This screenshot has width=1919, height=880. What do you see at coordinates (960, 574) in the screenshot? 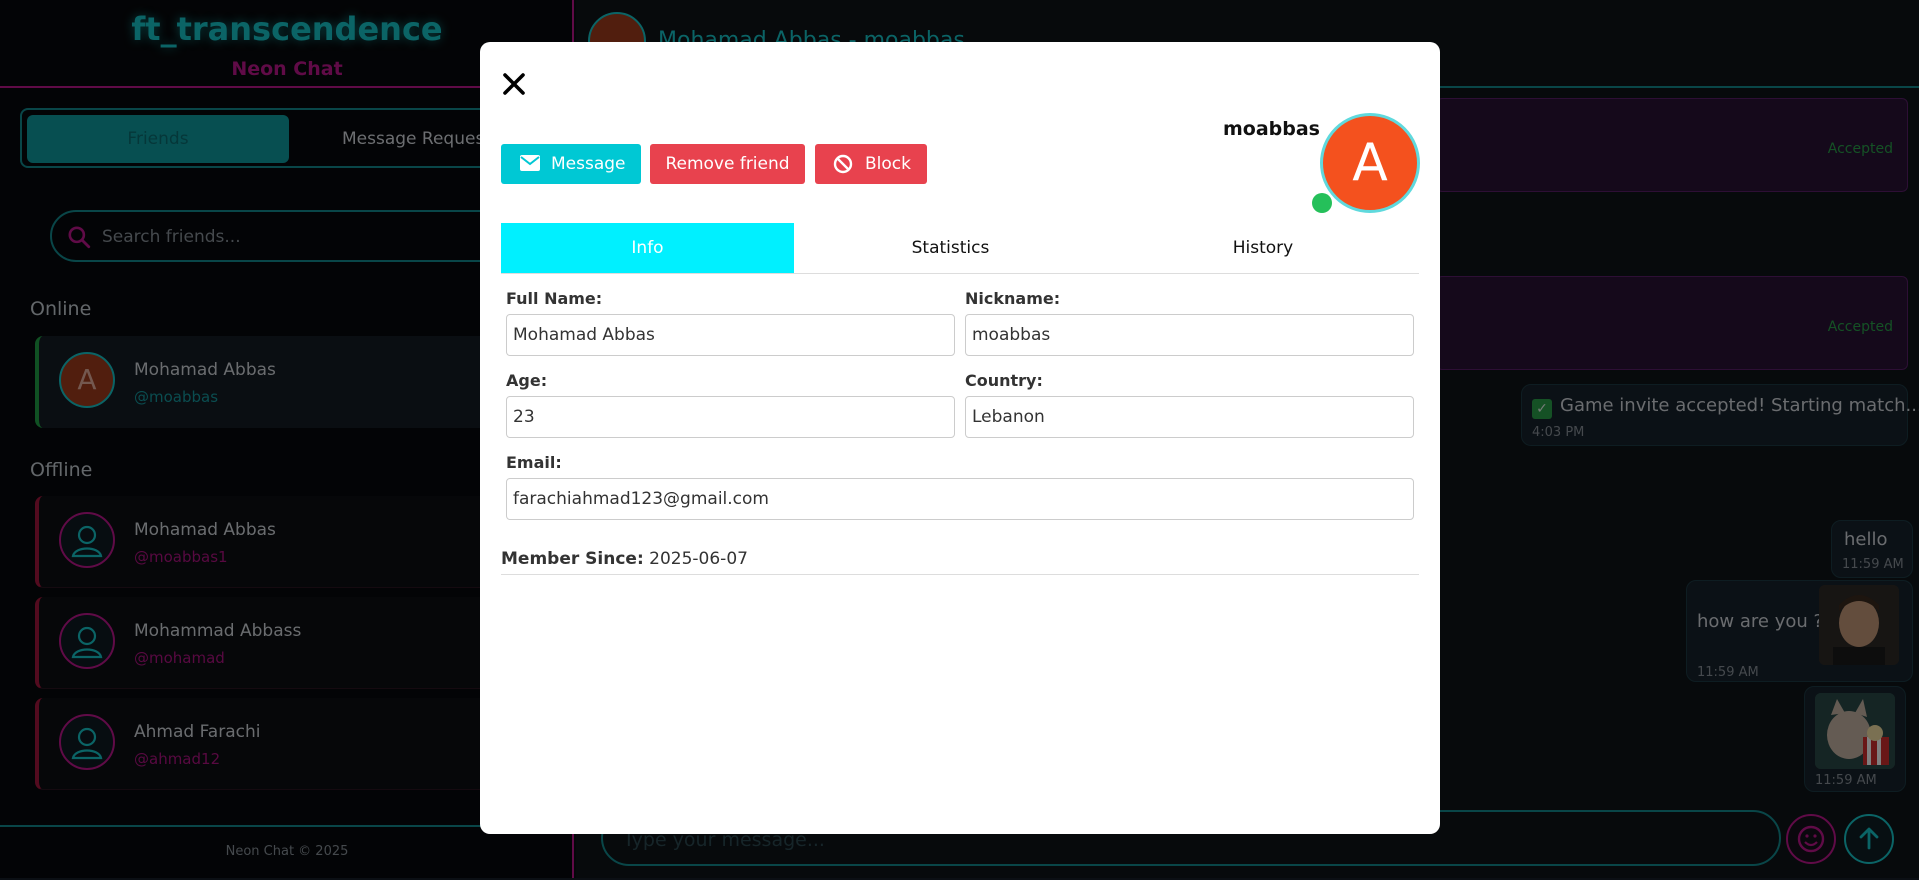
I see `divider` at bounding box center [960, 574].